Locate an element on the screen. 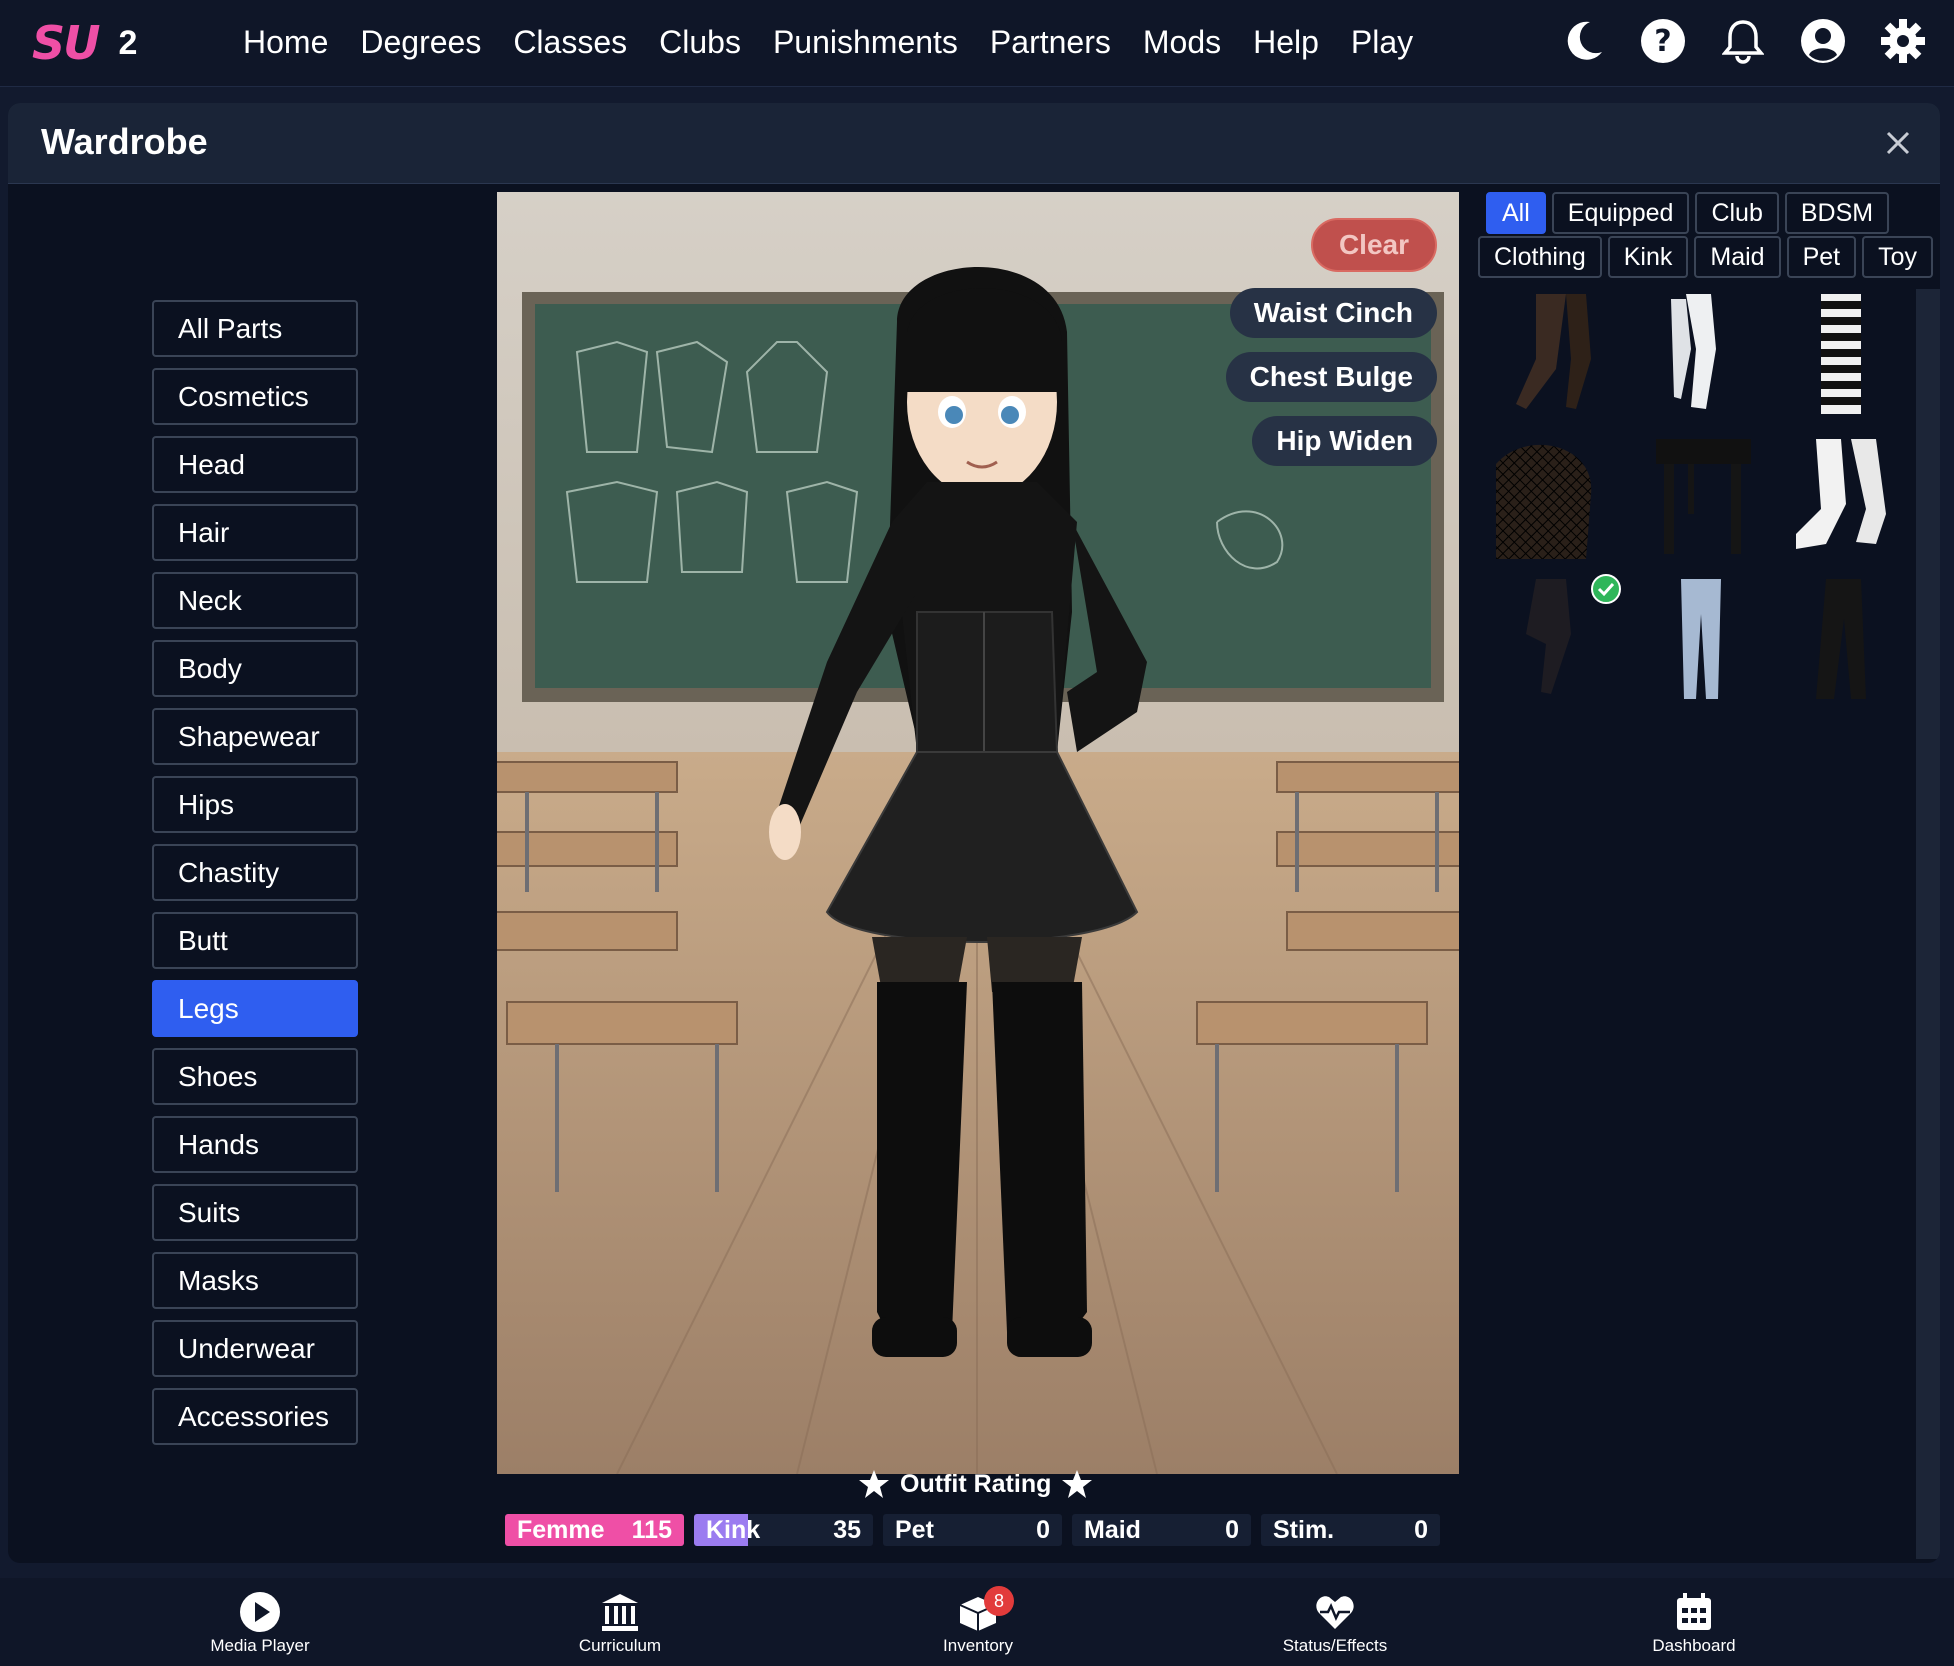 The height and width of the screenshot is (1666, 1954). item-white-thigh-highs is located at coordinates (1701, 354).